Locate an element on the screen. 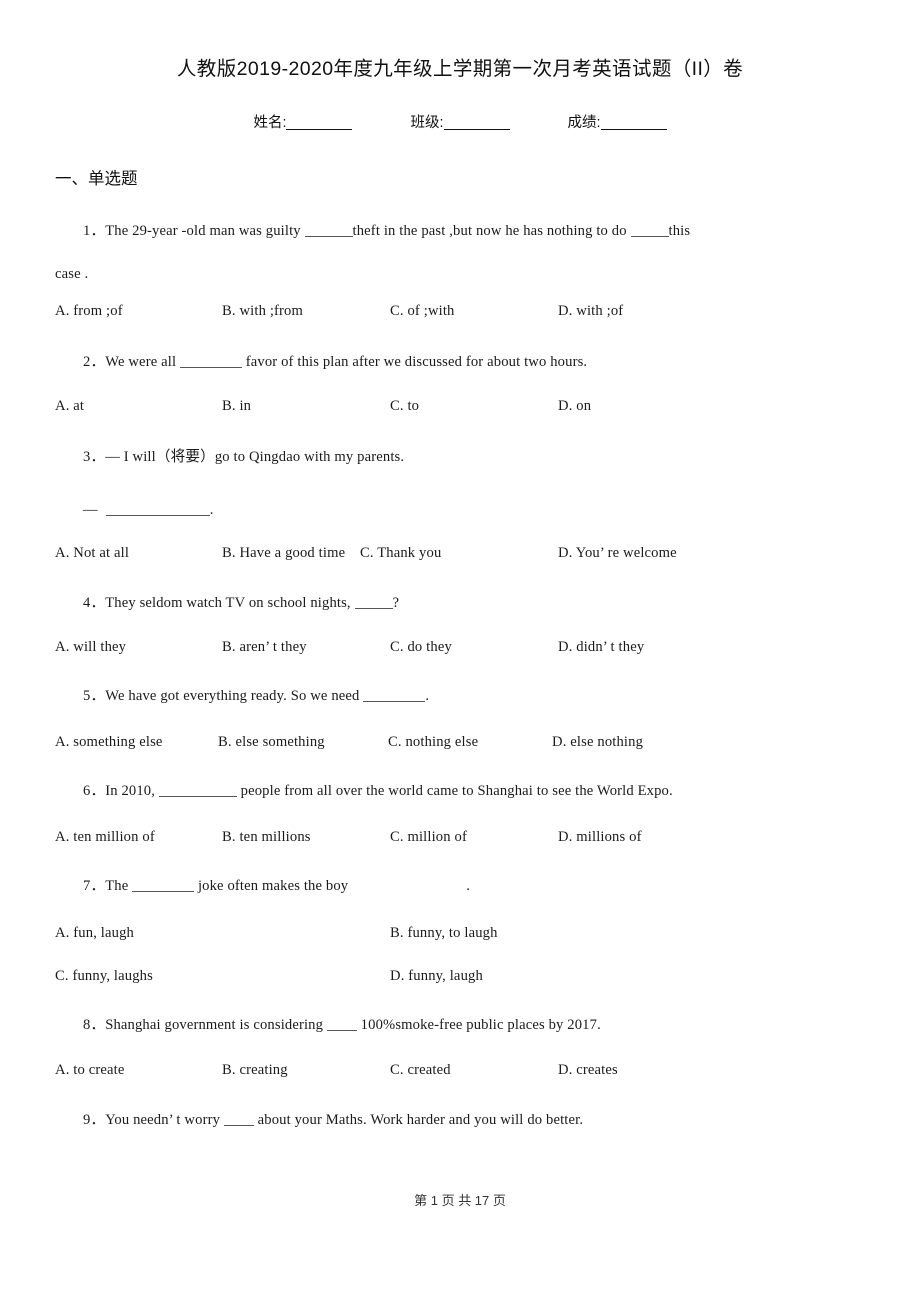 The width and height of the screenshot is (920, 1302). question-3-option-a: A. Not at all is located at coordinates (92, 553).